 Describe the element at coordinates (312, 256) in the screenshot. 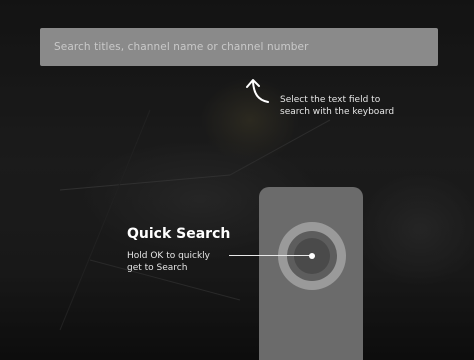

I see `ok-pointer-dot` at that location.